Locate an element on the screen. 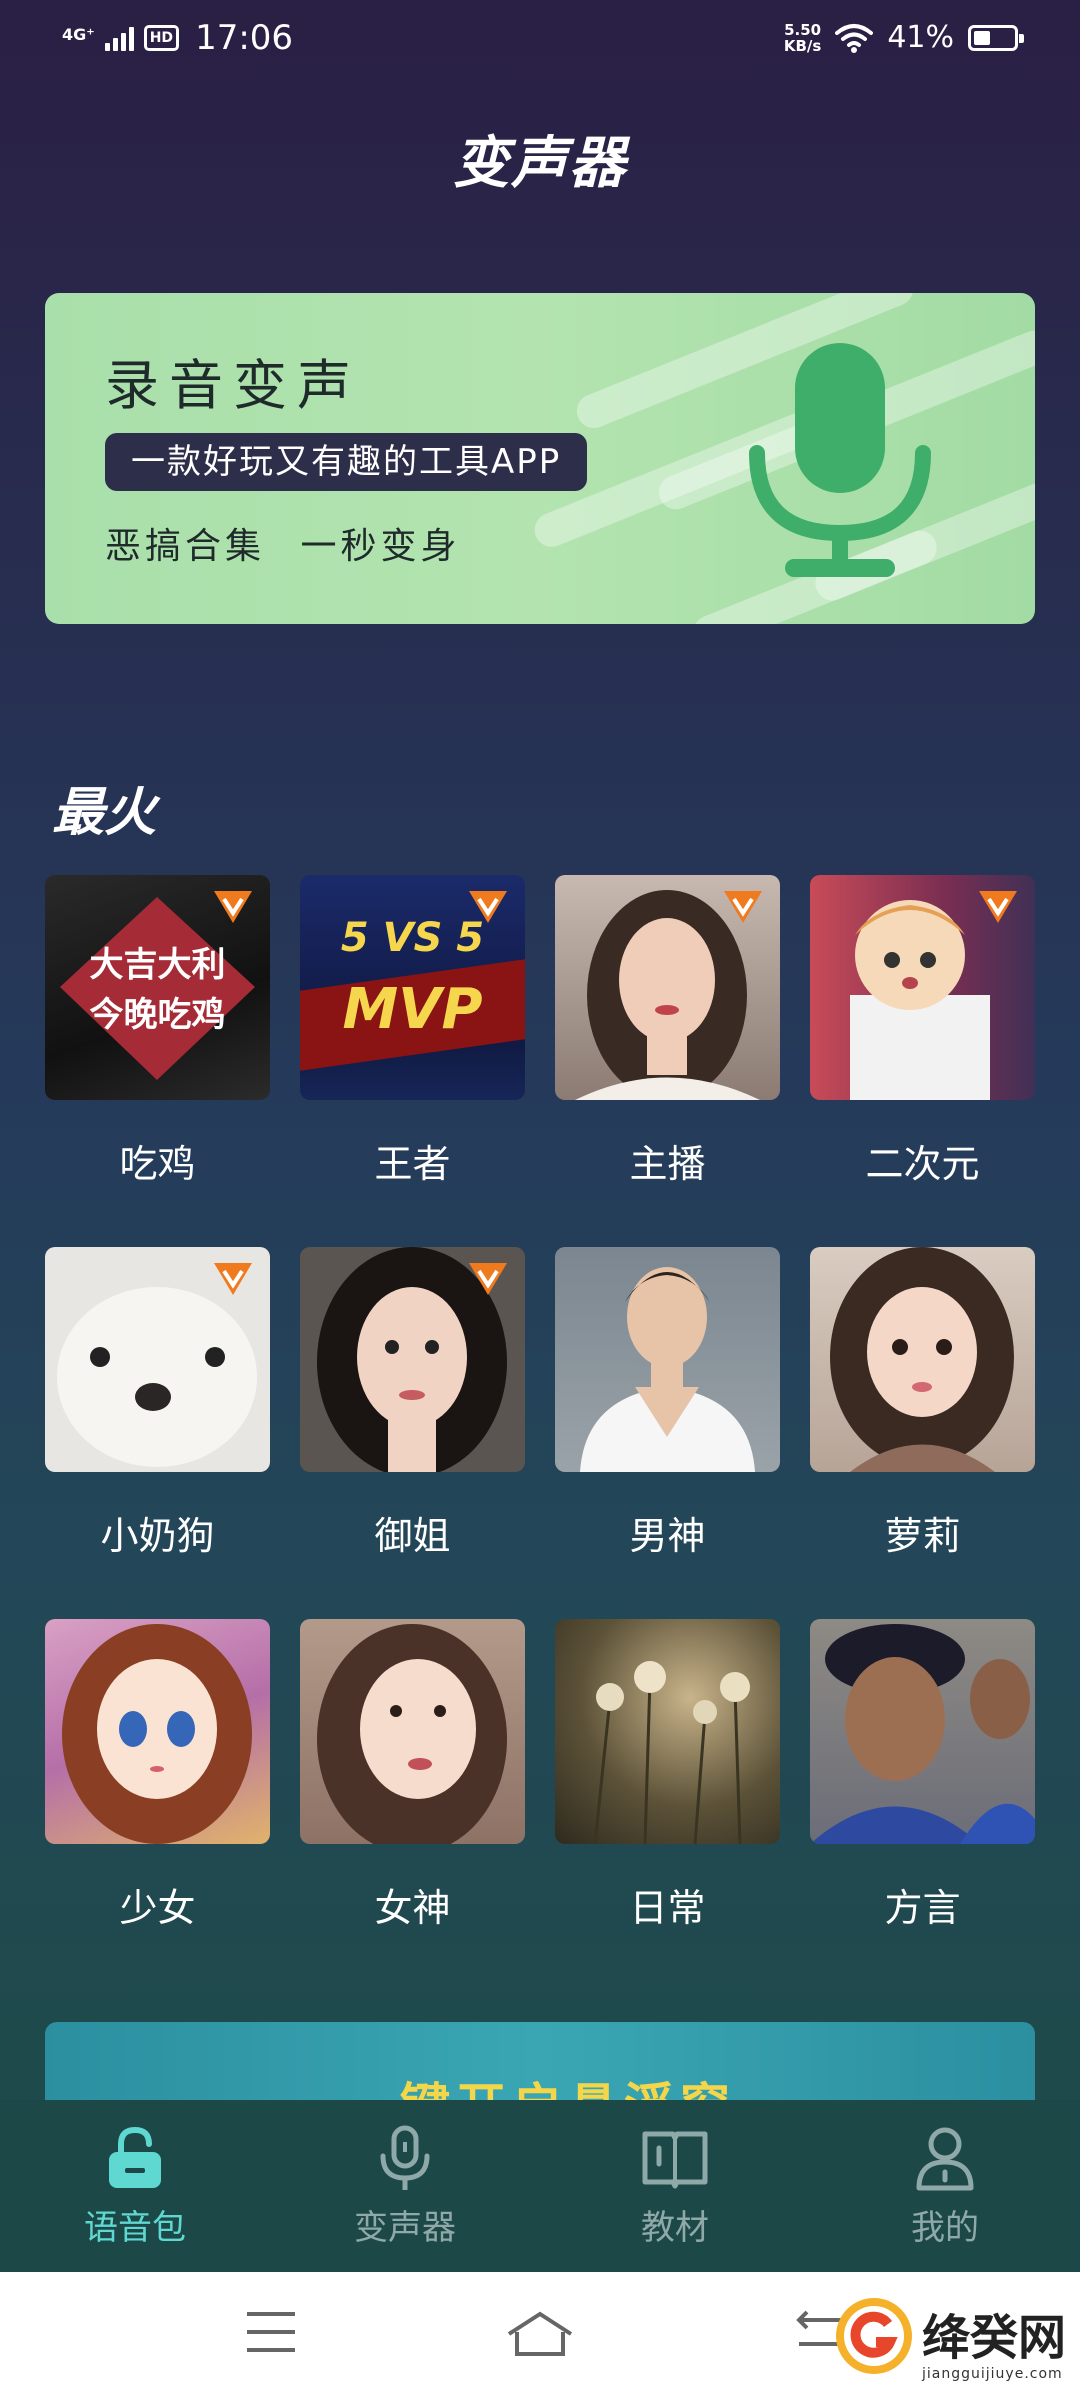 The image size is (1080, 2400). tile-label: 王者 is located at coordinates (412, 1164).